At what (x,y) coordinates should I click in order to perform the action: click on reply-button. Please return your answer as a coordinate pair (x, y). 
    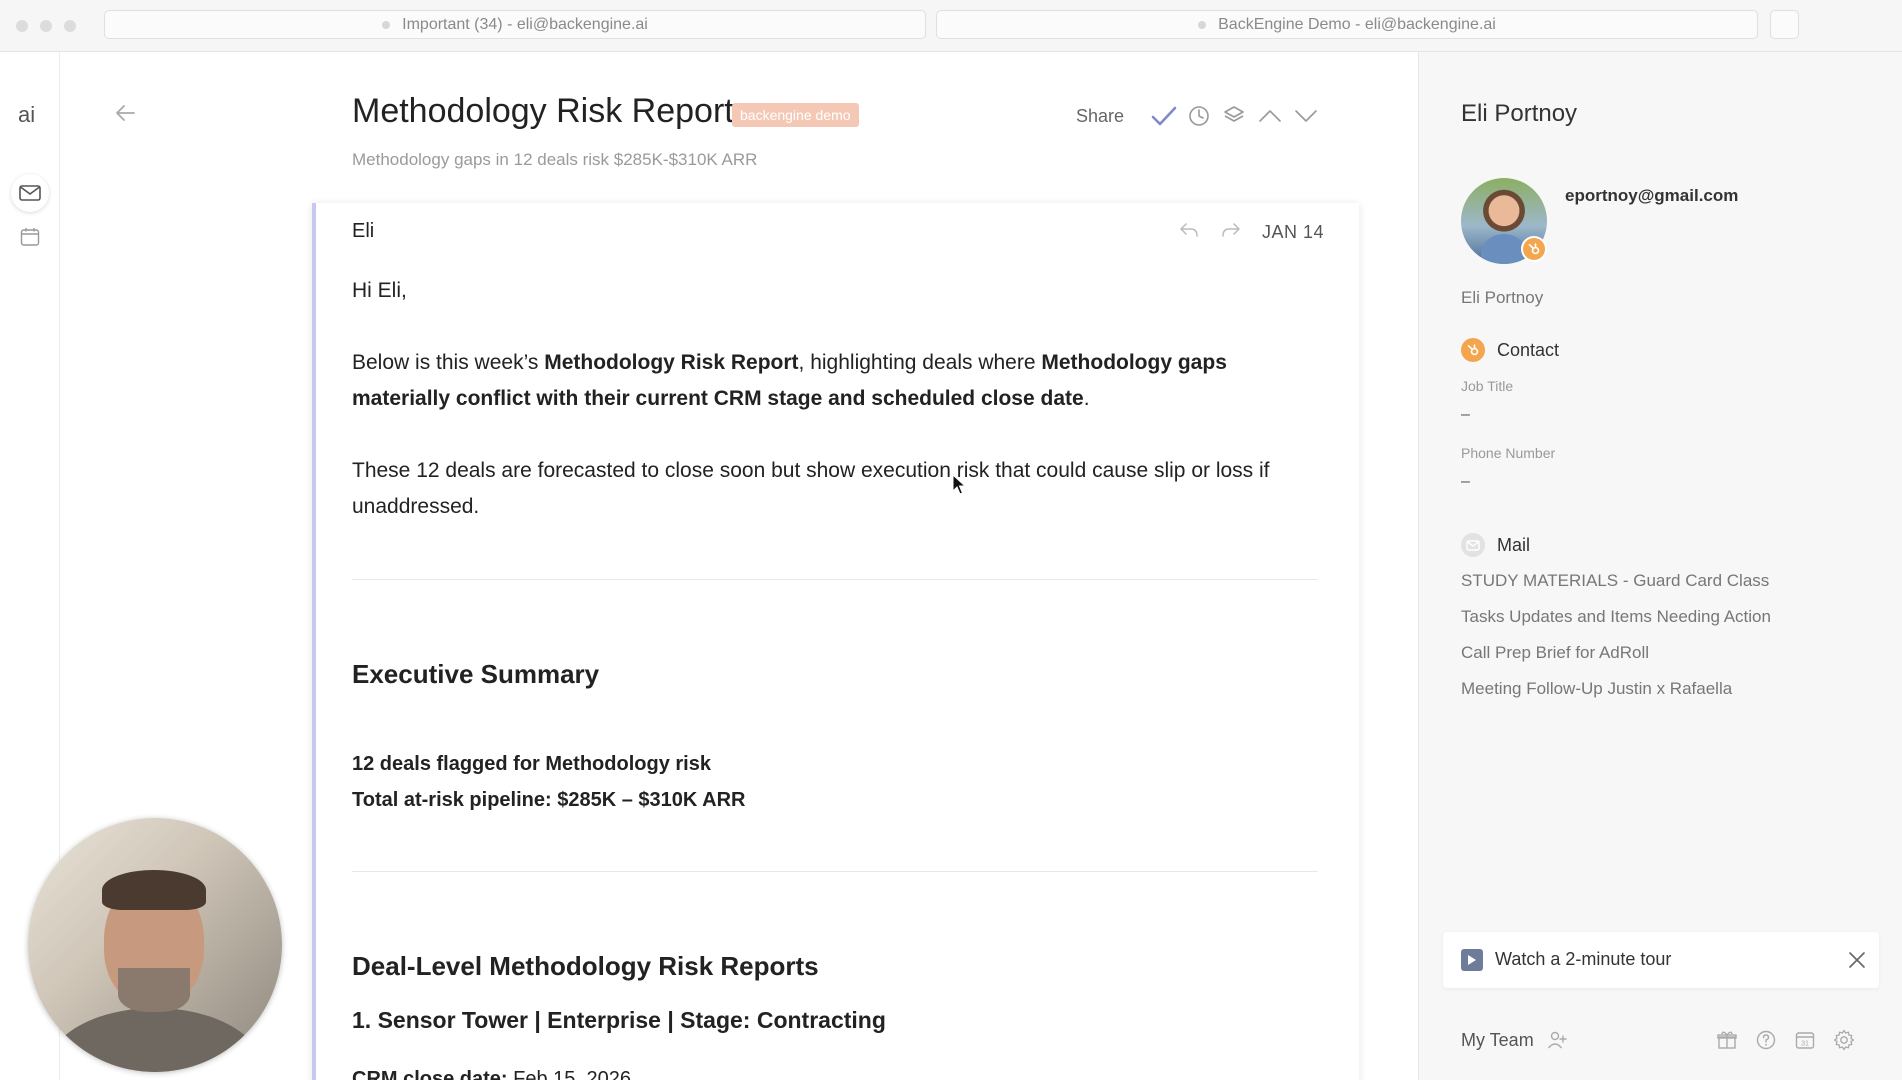
    Looking at the image, I should click on (1189, 230).